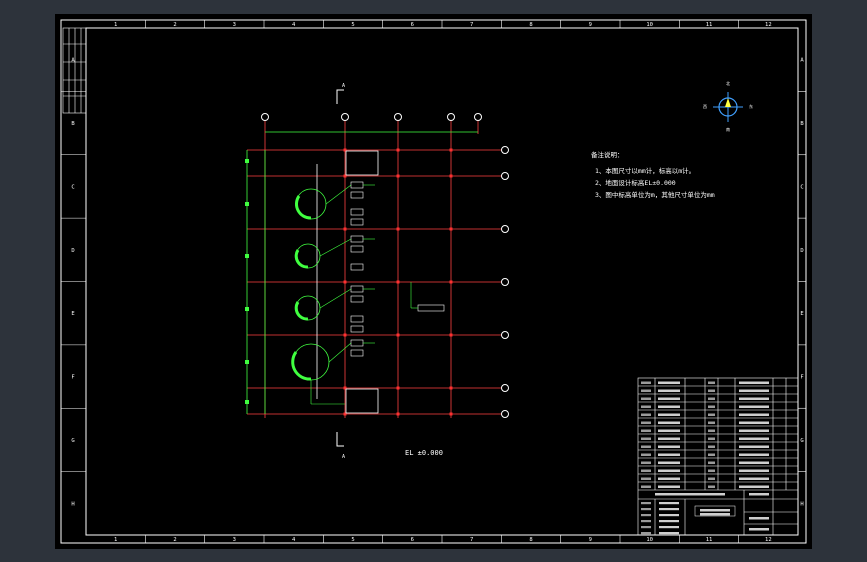 This screenshot has width=867, height=562. What do you see at coordinates (424, 453) in the screenshot?
I see `elevation-label: EL ±0.000` at bounding box center [424, 453].